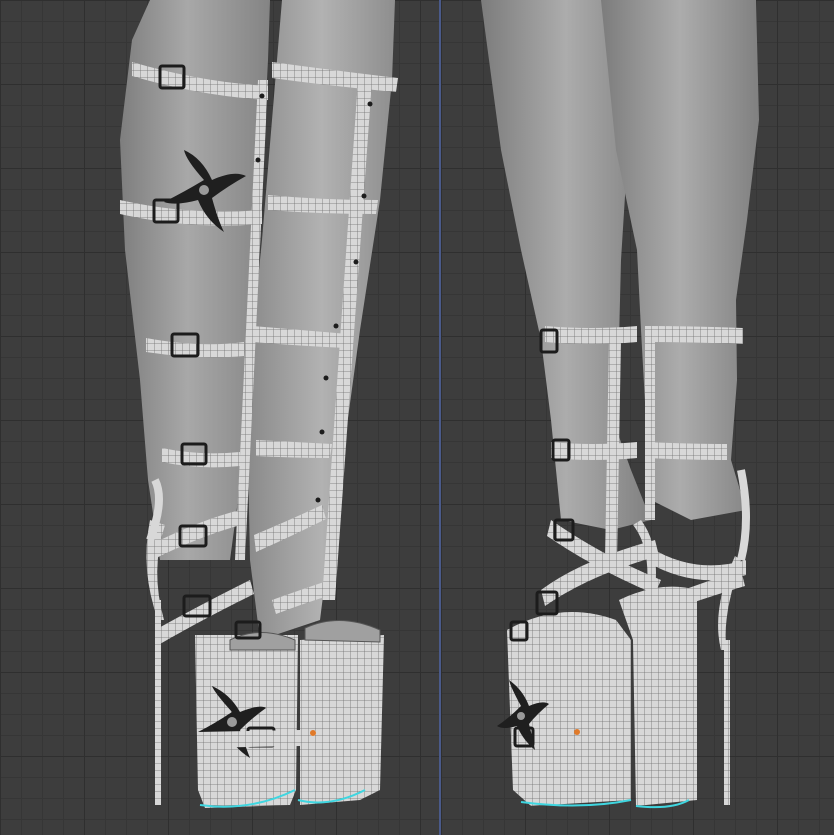 The height and width of the screenshot is (835, 834). Describe the element at coordinates (342, 720) in the screenshot. I see `platform-right` at that location.